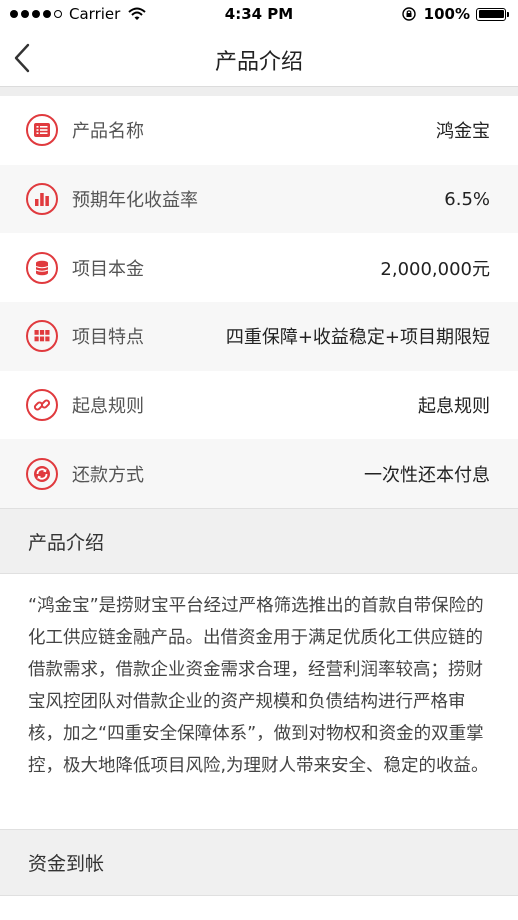  Describe the element at coordinates (492, 14) in the screenshot. I see `battery-icon` at that location.